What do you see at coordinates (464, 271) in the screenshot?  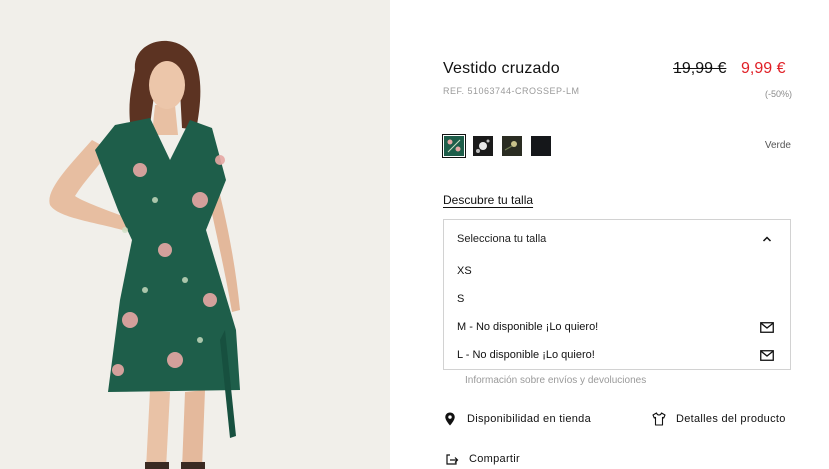 I see `size-option-label: XS` at bounding box center [464, 271].